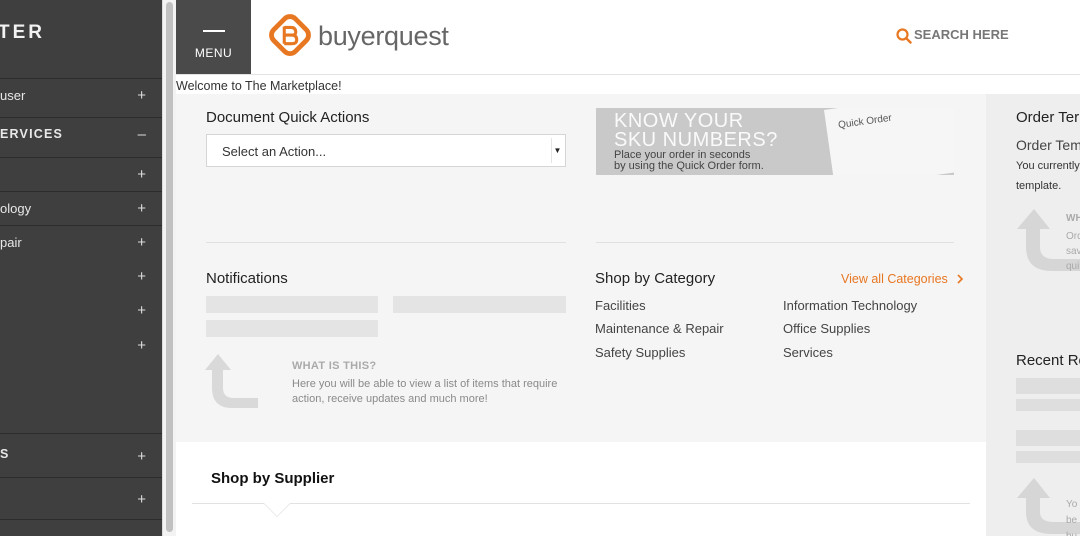 The height and width of the screenshot is (536, 1080). What do you see at coordinates (904, 35) in the screenshot?
I see `search-icon` at bounding box center [904, 35].